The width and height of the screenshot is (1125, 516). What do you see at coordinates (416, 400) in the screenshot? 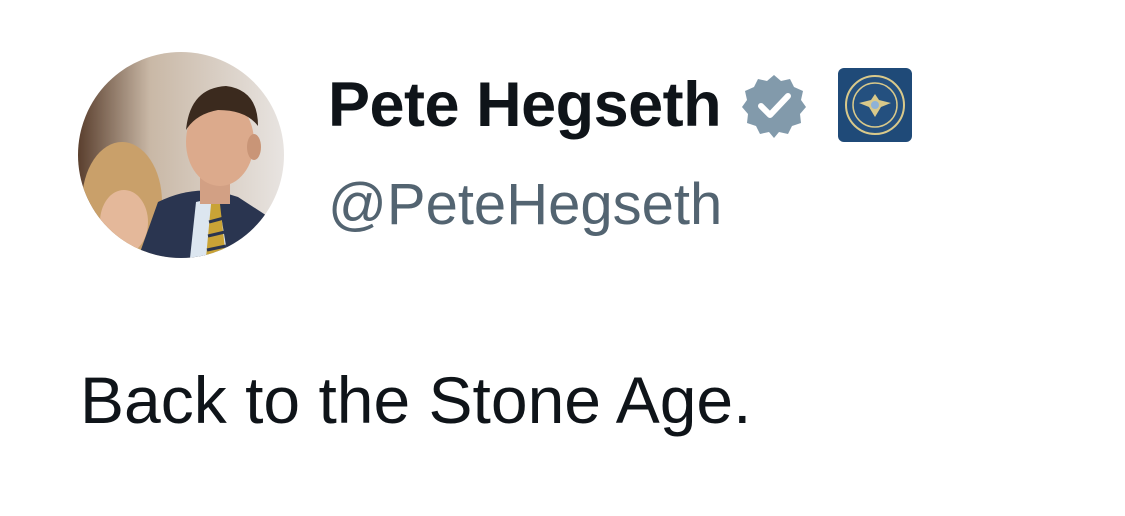
I see `tweet-text: Back to the Stone Age.` at bounding box center [416, 400].